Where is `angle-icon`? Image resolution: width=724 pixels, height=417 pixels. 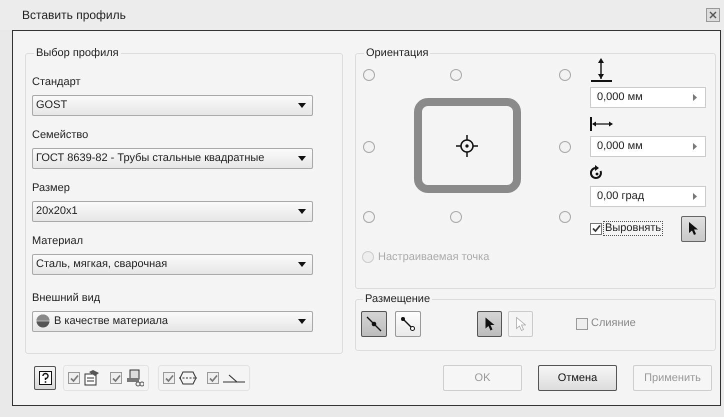
angle-icon is located at coordinates (234, 378).